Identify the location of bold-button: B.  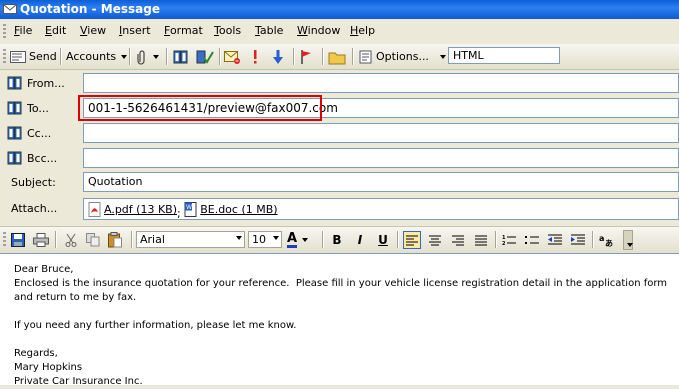
(337, 240).